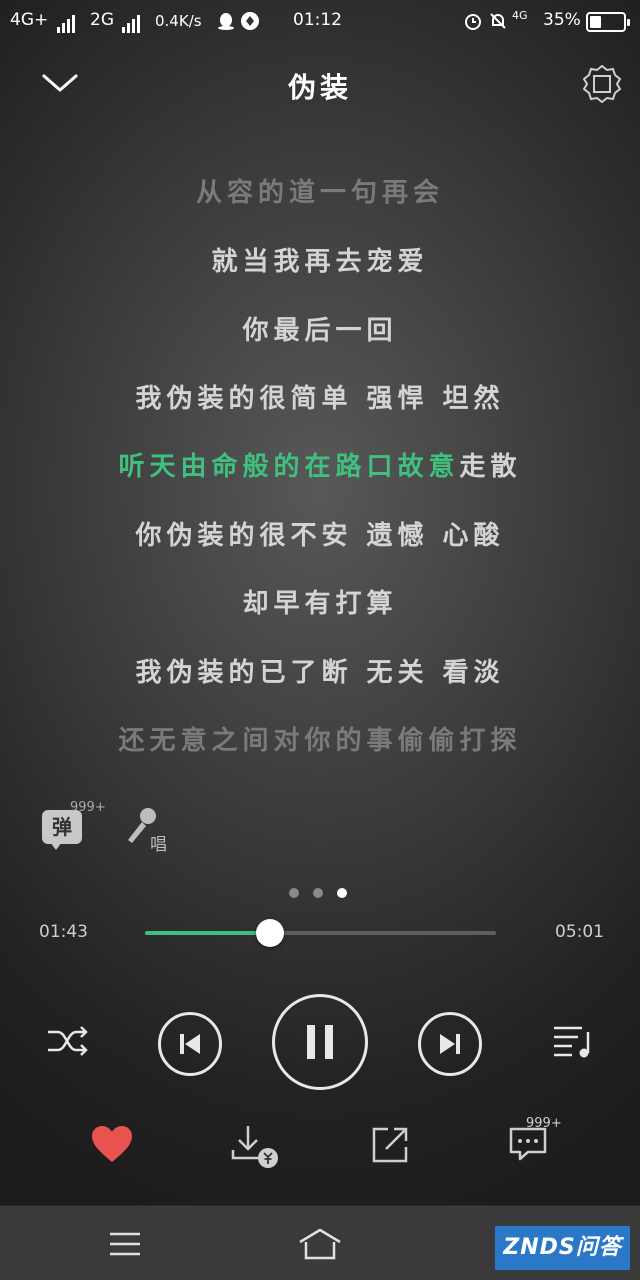 The width and height of the screenshot is (640, 1280). I want to click on lyric-unsung-part: 走散, so click(490, 467).